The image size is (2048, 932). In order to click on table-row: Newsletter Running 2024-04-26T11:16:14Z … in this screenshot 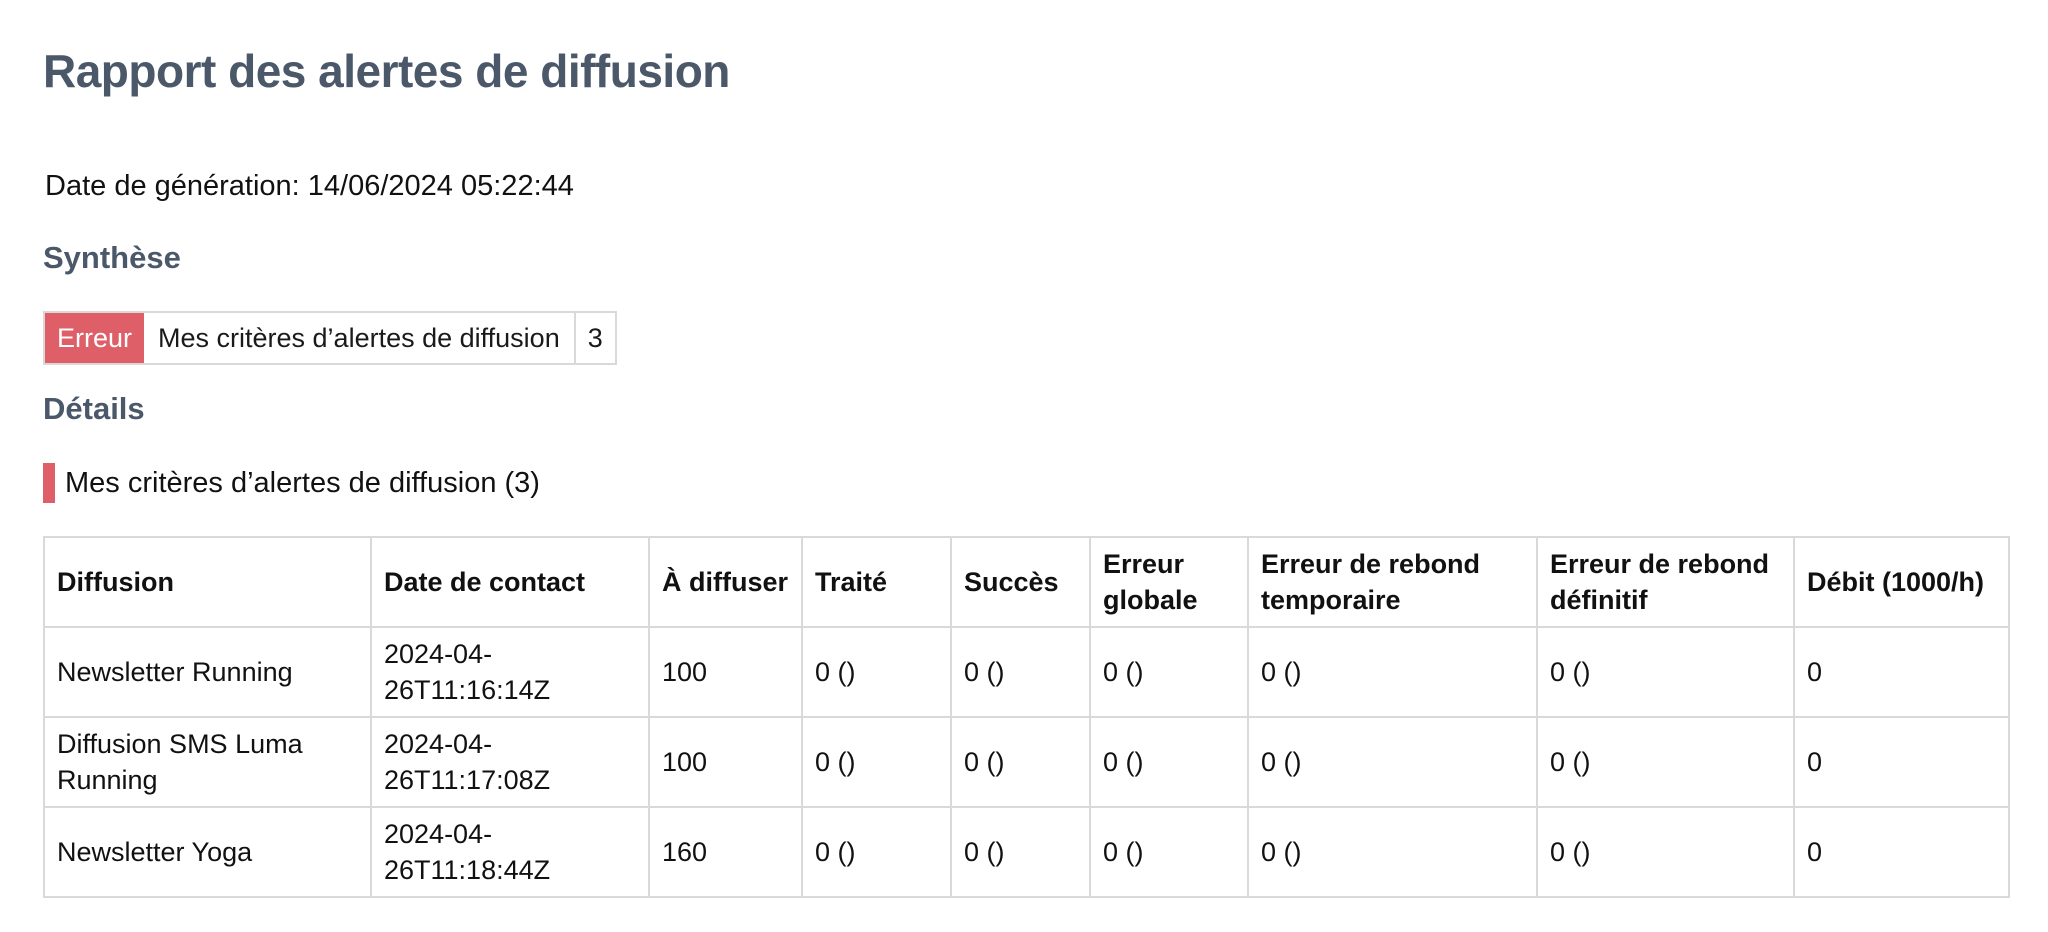, I will do `click(1026, 672)`.